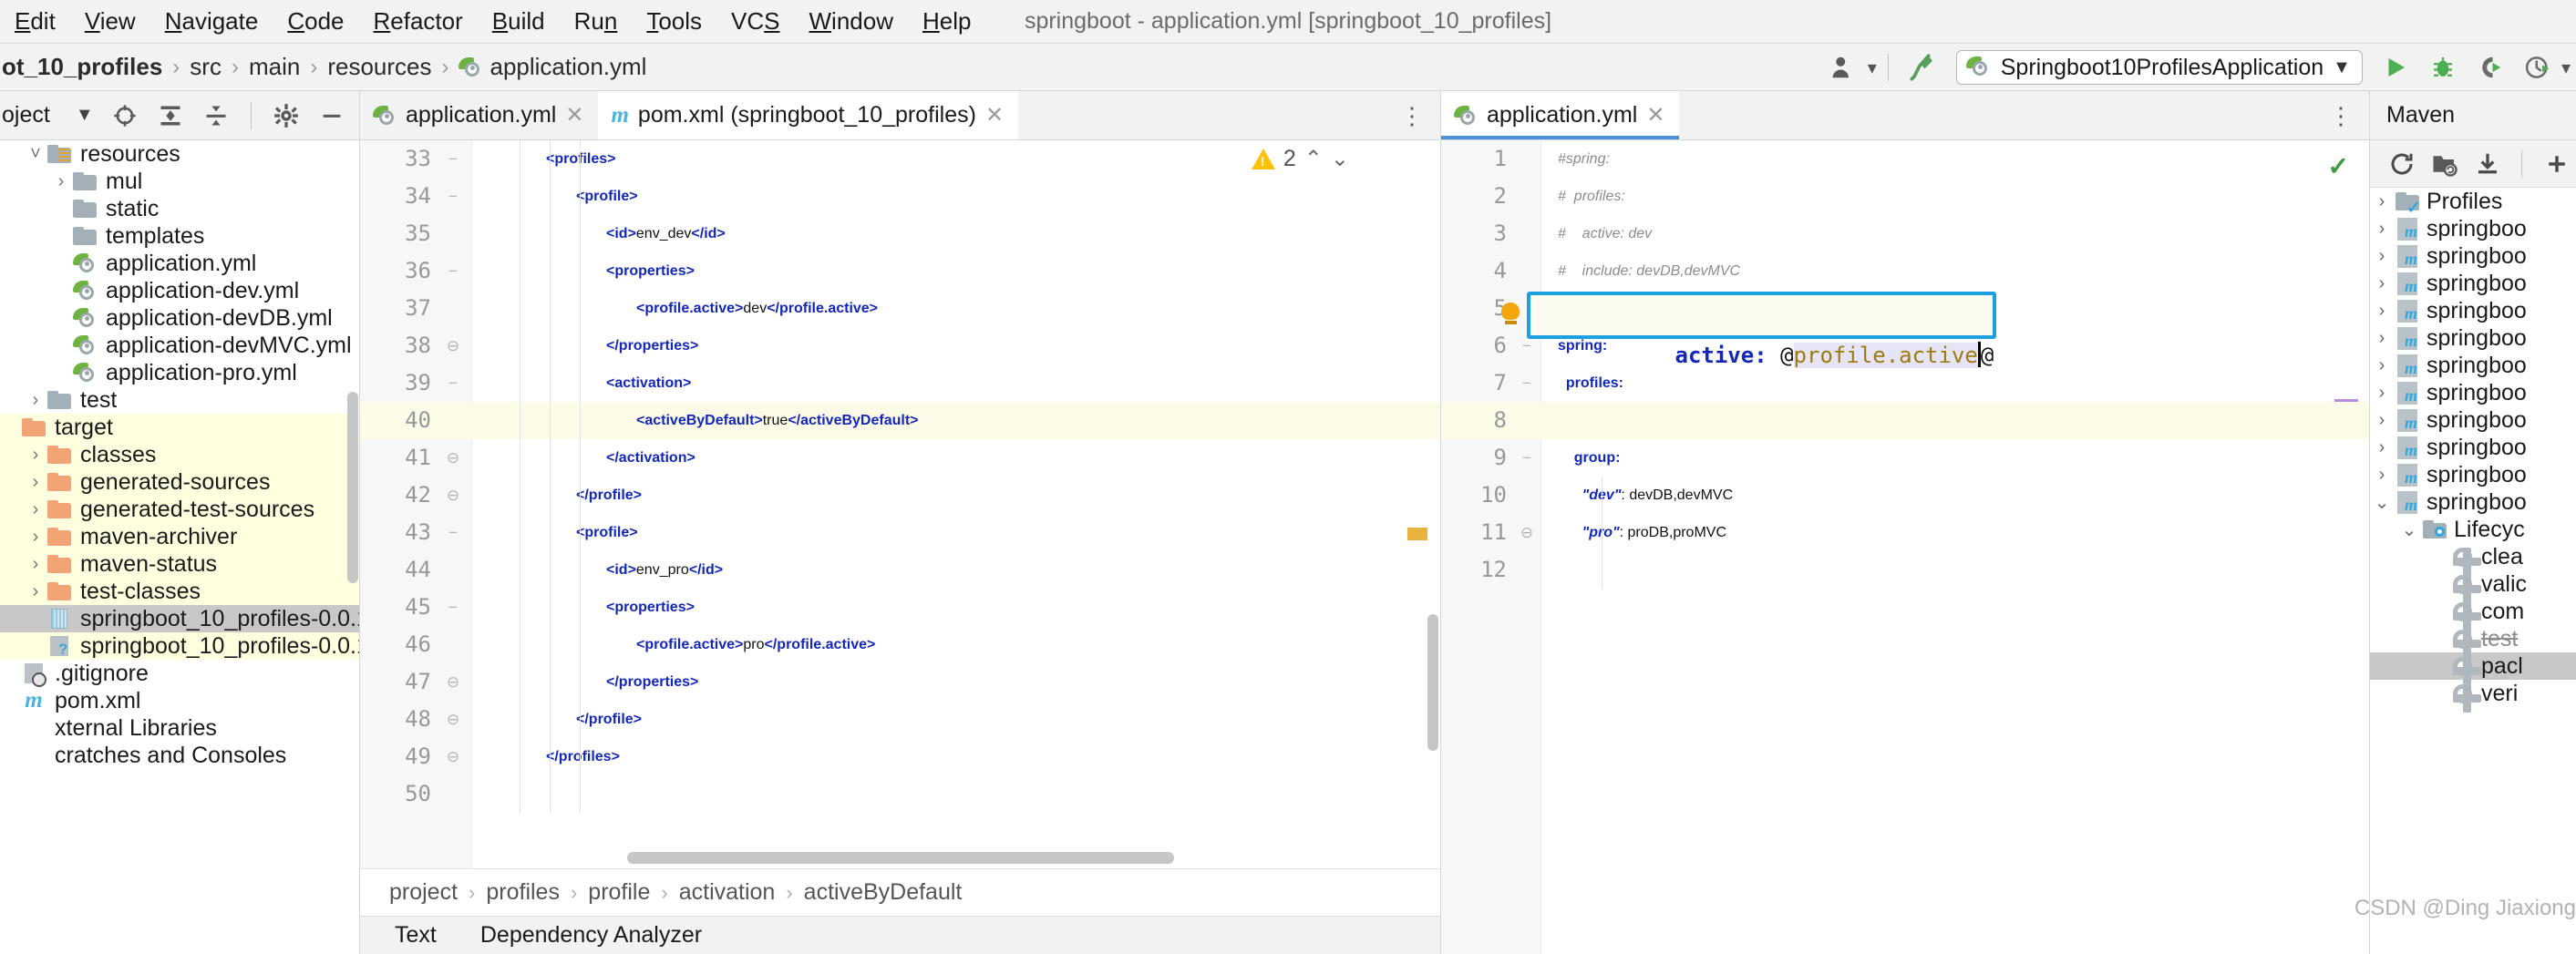  What do you see at coordinates (519, 21) in the screenshot?
I see `menu-build: Build` at bounding box center [519, 21].